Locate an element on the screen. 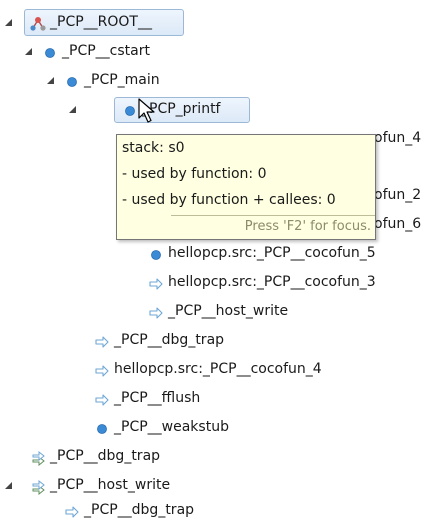 The image size is (434, 530). tooltip-used-by-callees-line: - used by function + callees: 0 is located at coordinates (229, 200).